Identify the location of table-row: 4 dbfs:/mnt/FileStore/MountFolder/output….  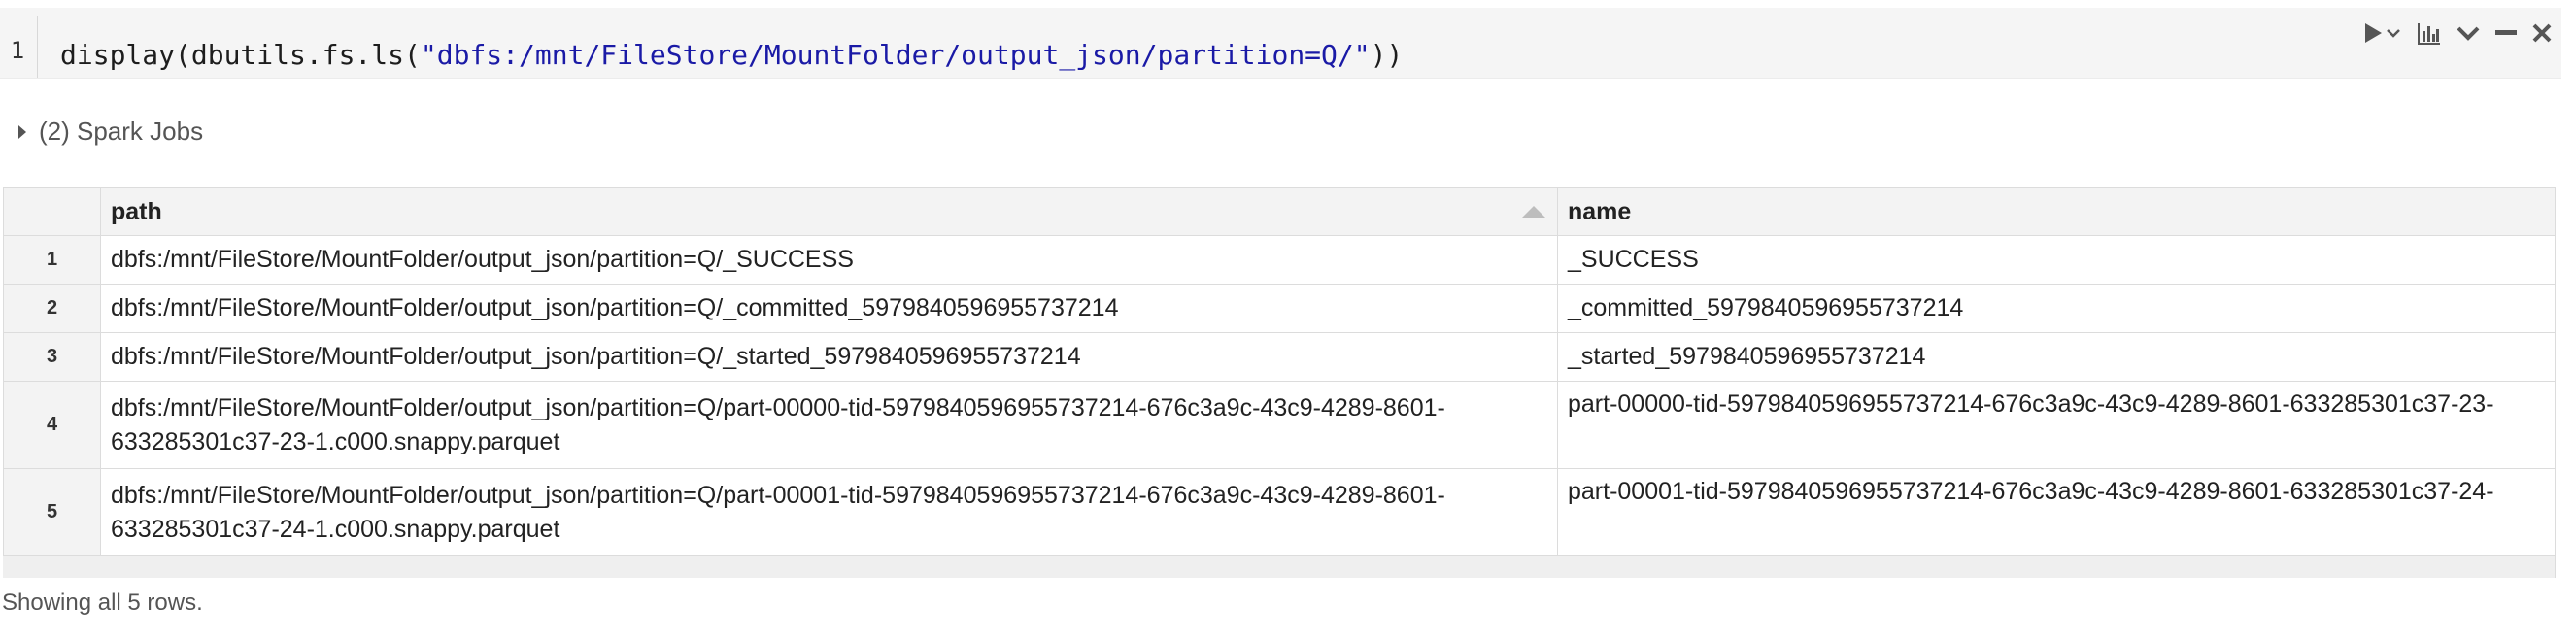
(1279, 425).